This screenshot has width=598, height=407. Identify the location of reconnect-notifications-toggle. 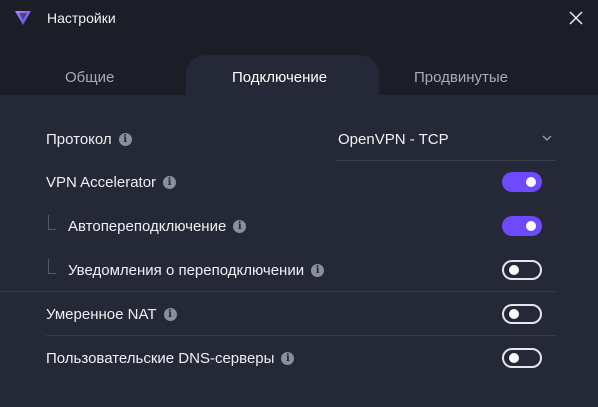
(522, 270).